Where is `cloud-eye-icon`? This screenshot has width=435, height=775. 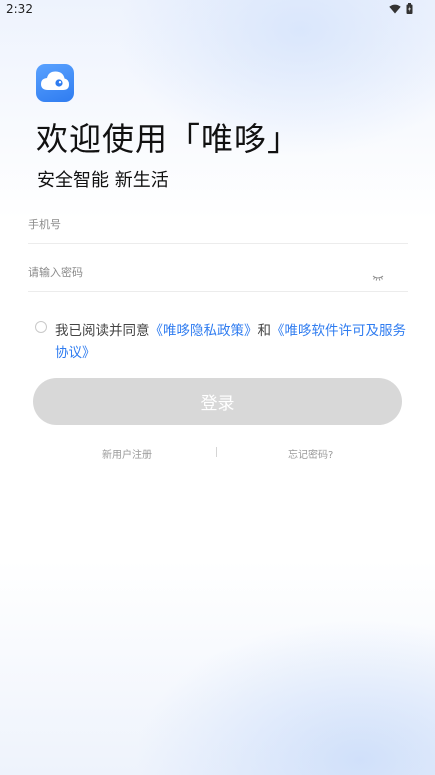 cloud-eye-icon is located at coordinates (55, 83).